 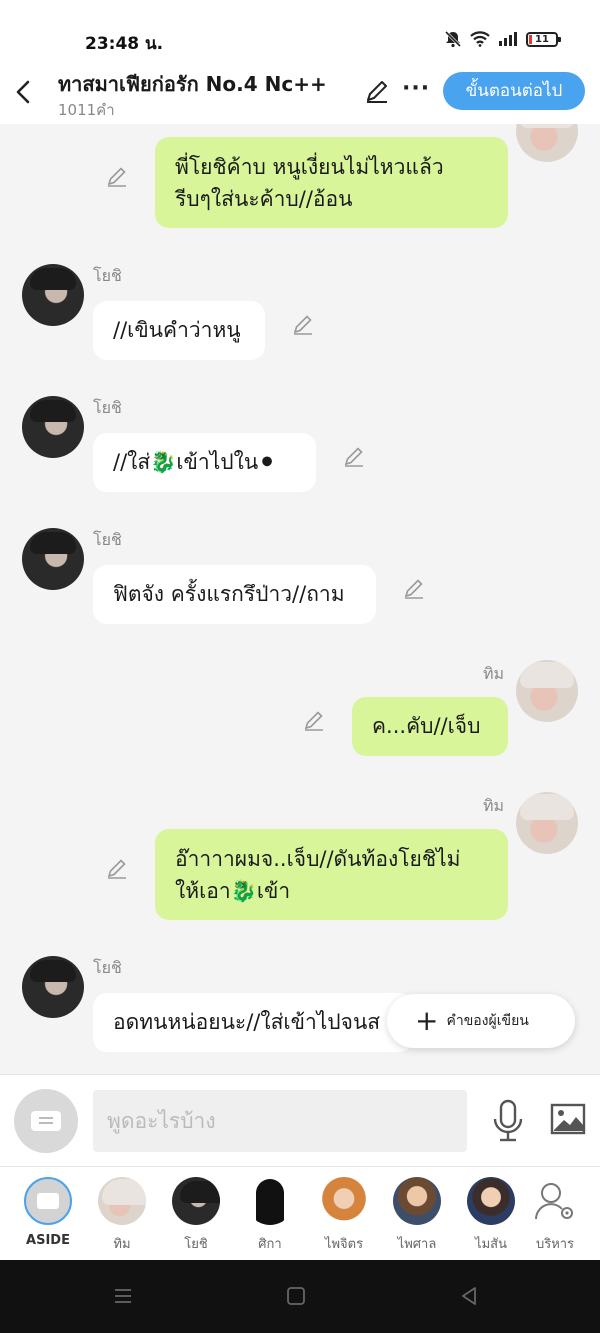 What do you see at coordinates (122, 1244) in the screenshot?
I see `character-label: ทิม` at bounding box center [122, 1244].